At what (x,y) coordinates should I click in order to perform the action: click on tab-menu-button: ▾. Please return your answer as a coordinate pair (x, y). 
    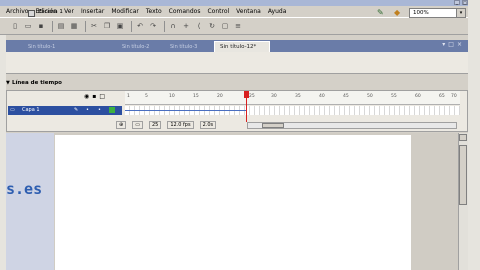
    Looking at the image, I should click on (443, 44).